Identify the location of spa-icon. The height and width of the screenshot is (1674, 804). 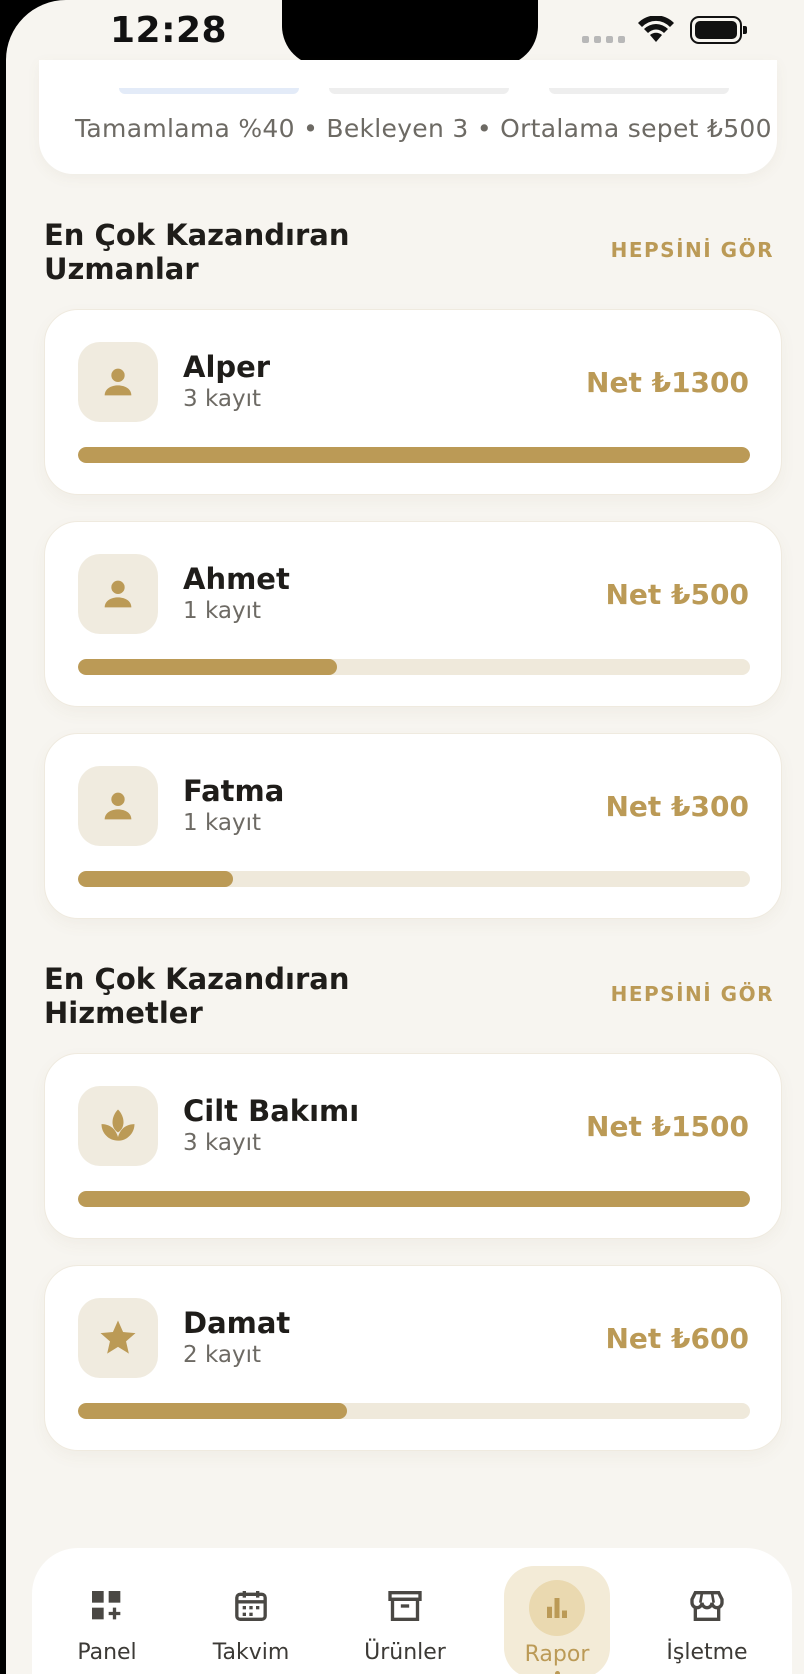
(118, 1126).